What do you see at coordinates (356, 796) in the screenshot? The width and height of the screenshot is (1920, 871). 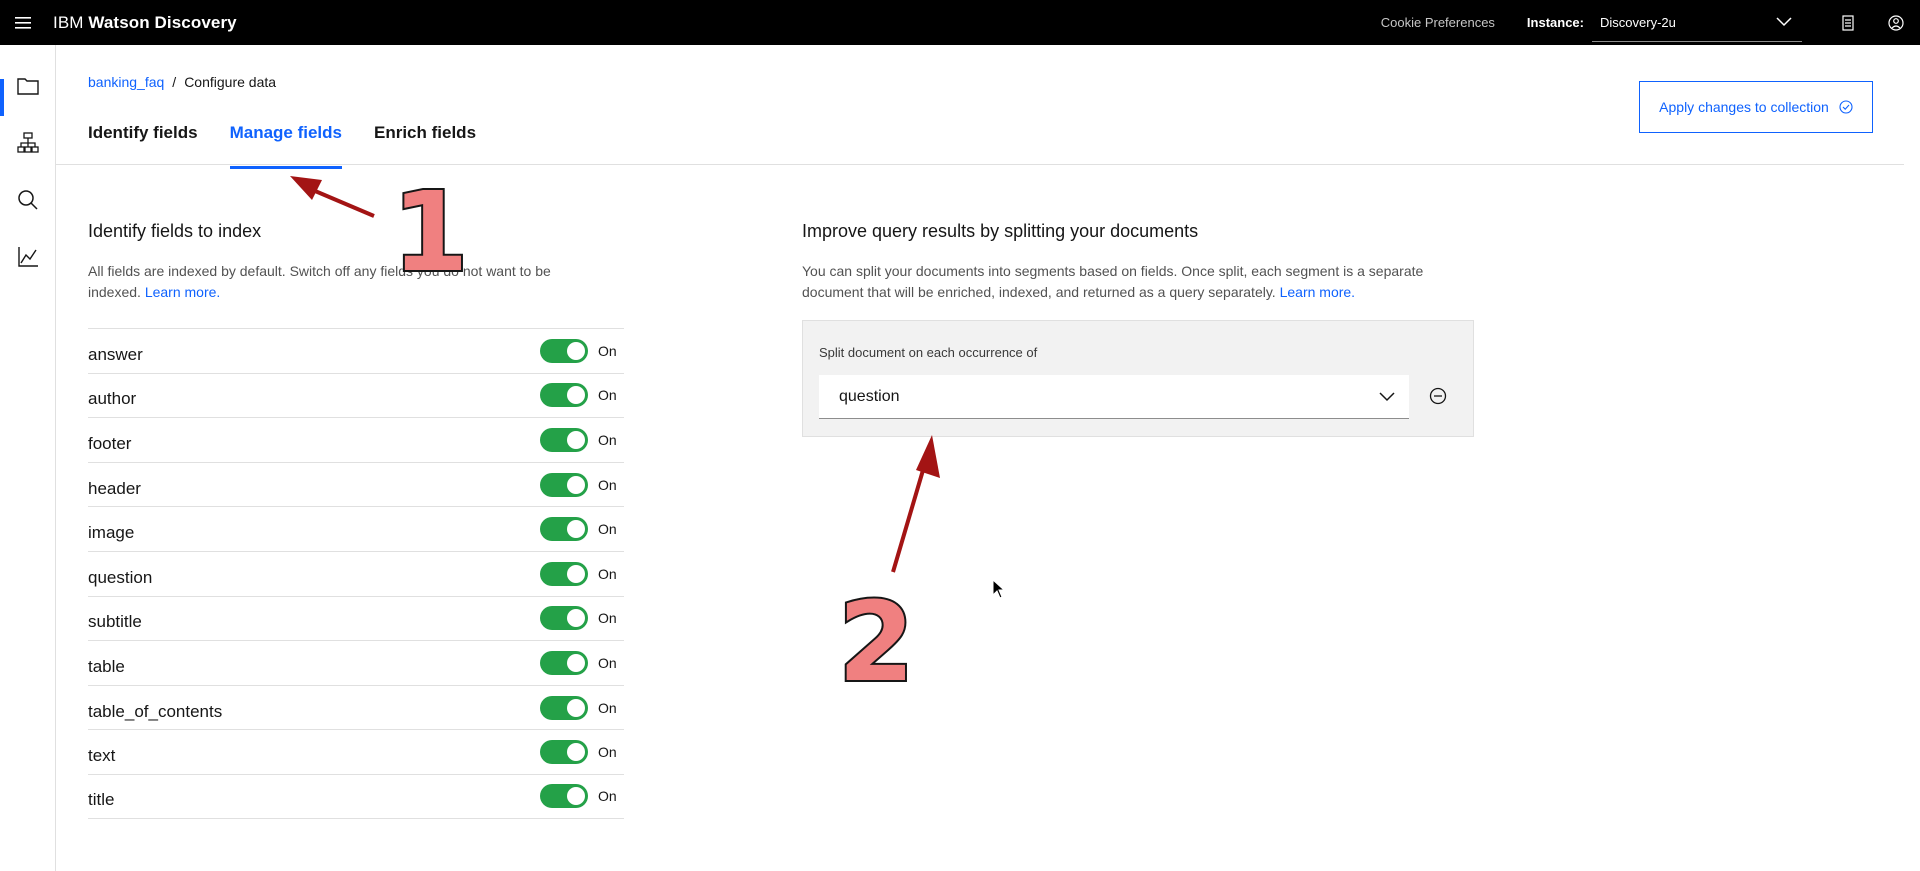 I see `field-row-title: title On` at bounding box center [356, 796].